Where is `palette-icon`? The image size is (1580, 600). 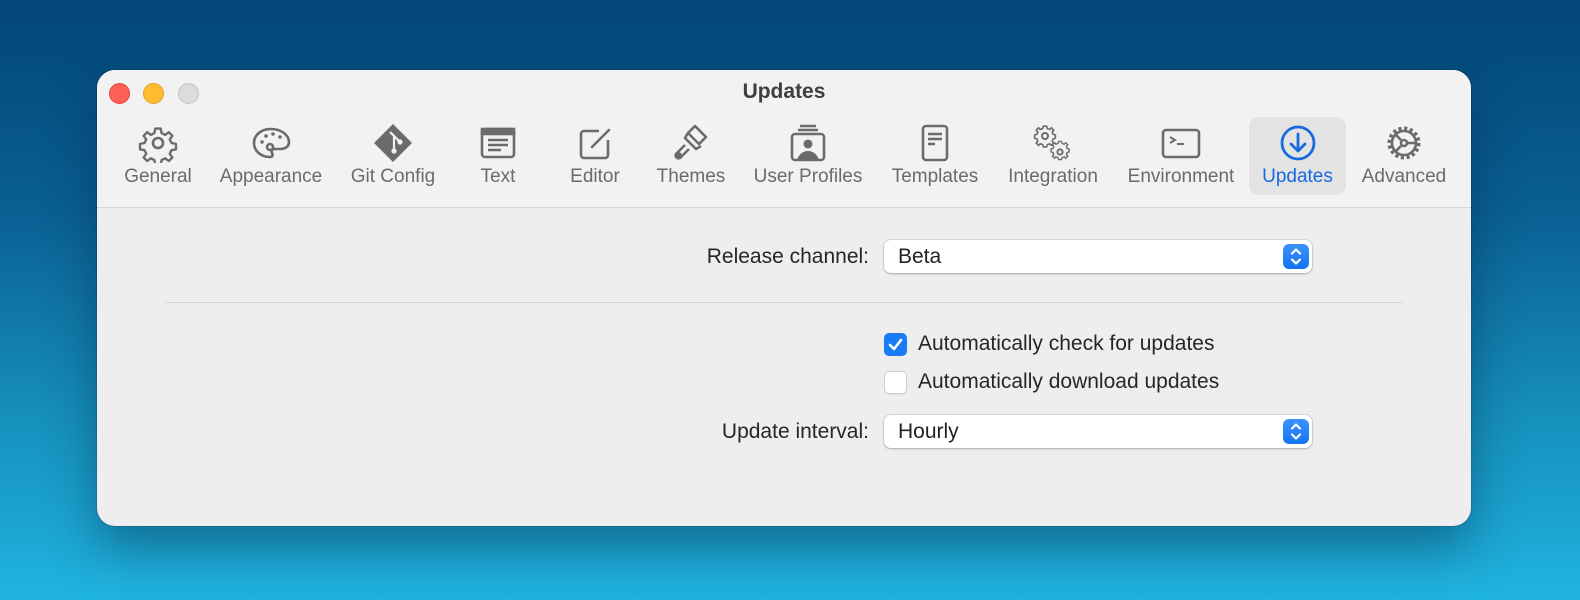 palette-icon is located at coordinates (271, 143).